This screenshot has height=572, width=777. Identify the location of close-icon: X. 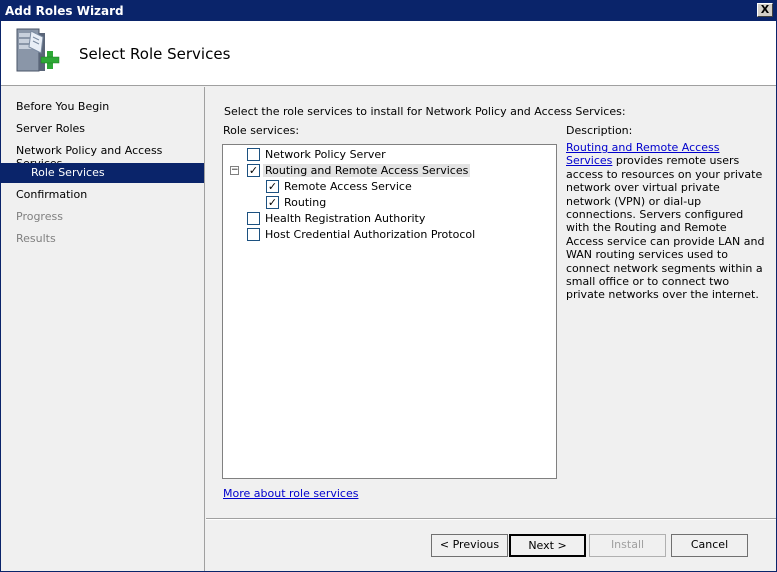
(765, 9).